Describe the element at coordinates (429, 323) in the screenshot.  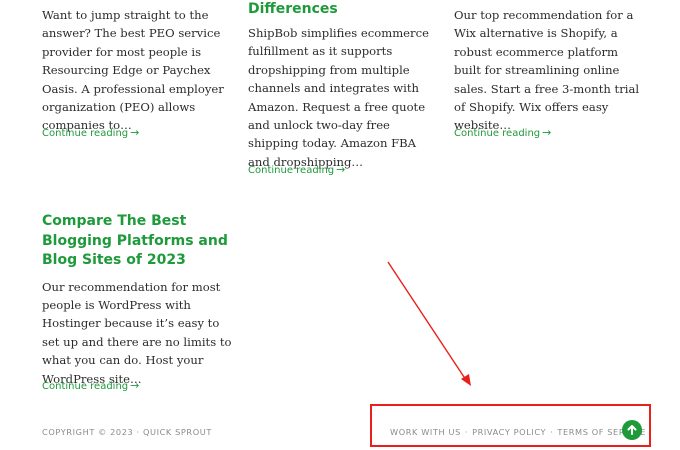
I see `annotation-arrow` at that location.